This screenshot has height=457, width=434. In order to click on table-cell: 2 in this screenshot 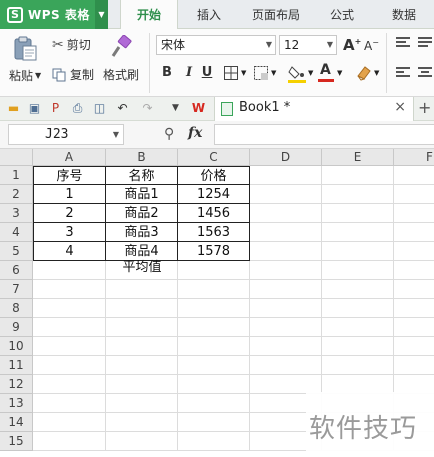, I will do `click(69, 213)`.